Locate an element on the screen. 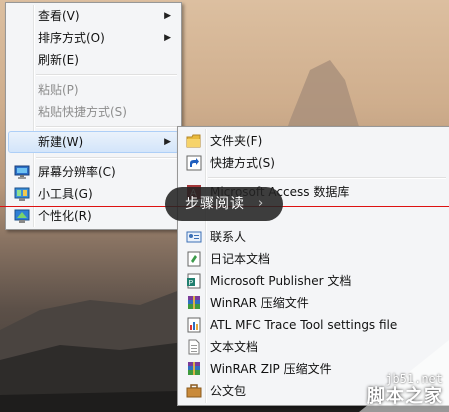  step-reading-button: 步骤阅读 › is located at coordinates (224, 204).